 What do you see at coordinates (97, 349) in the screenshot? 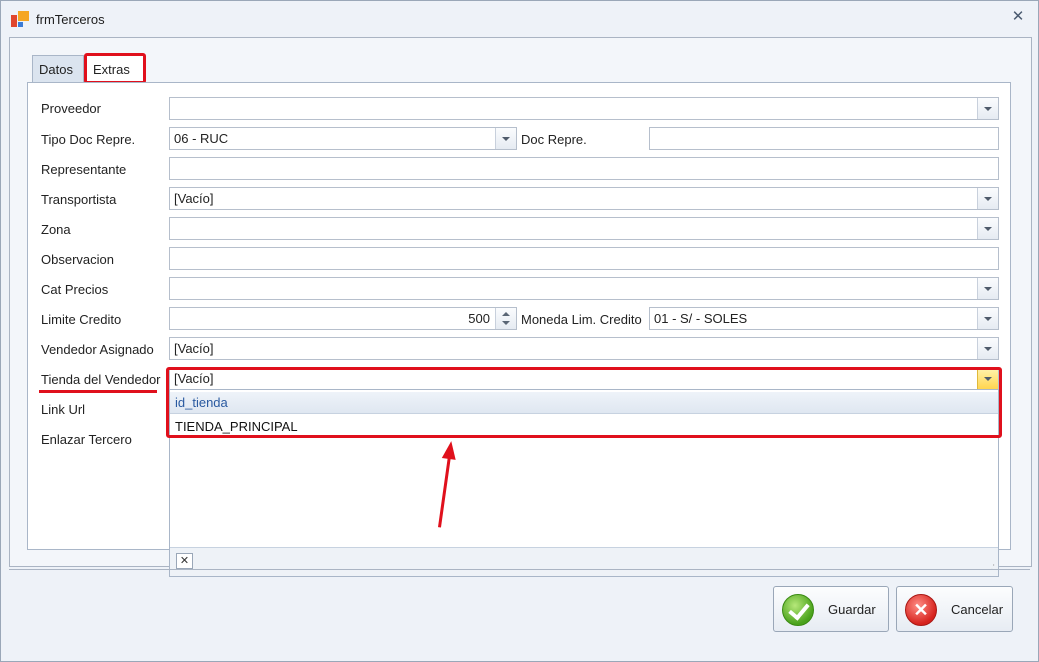
I see `vendedor-asignado-label: Vendedor Asignado` at bounding box center [97, 349].